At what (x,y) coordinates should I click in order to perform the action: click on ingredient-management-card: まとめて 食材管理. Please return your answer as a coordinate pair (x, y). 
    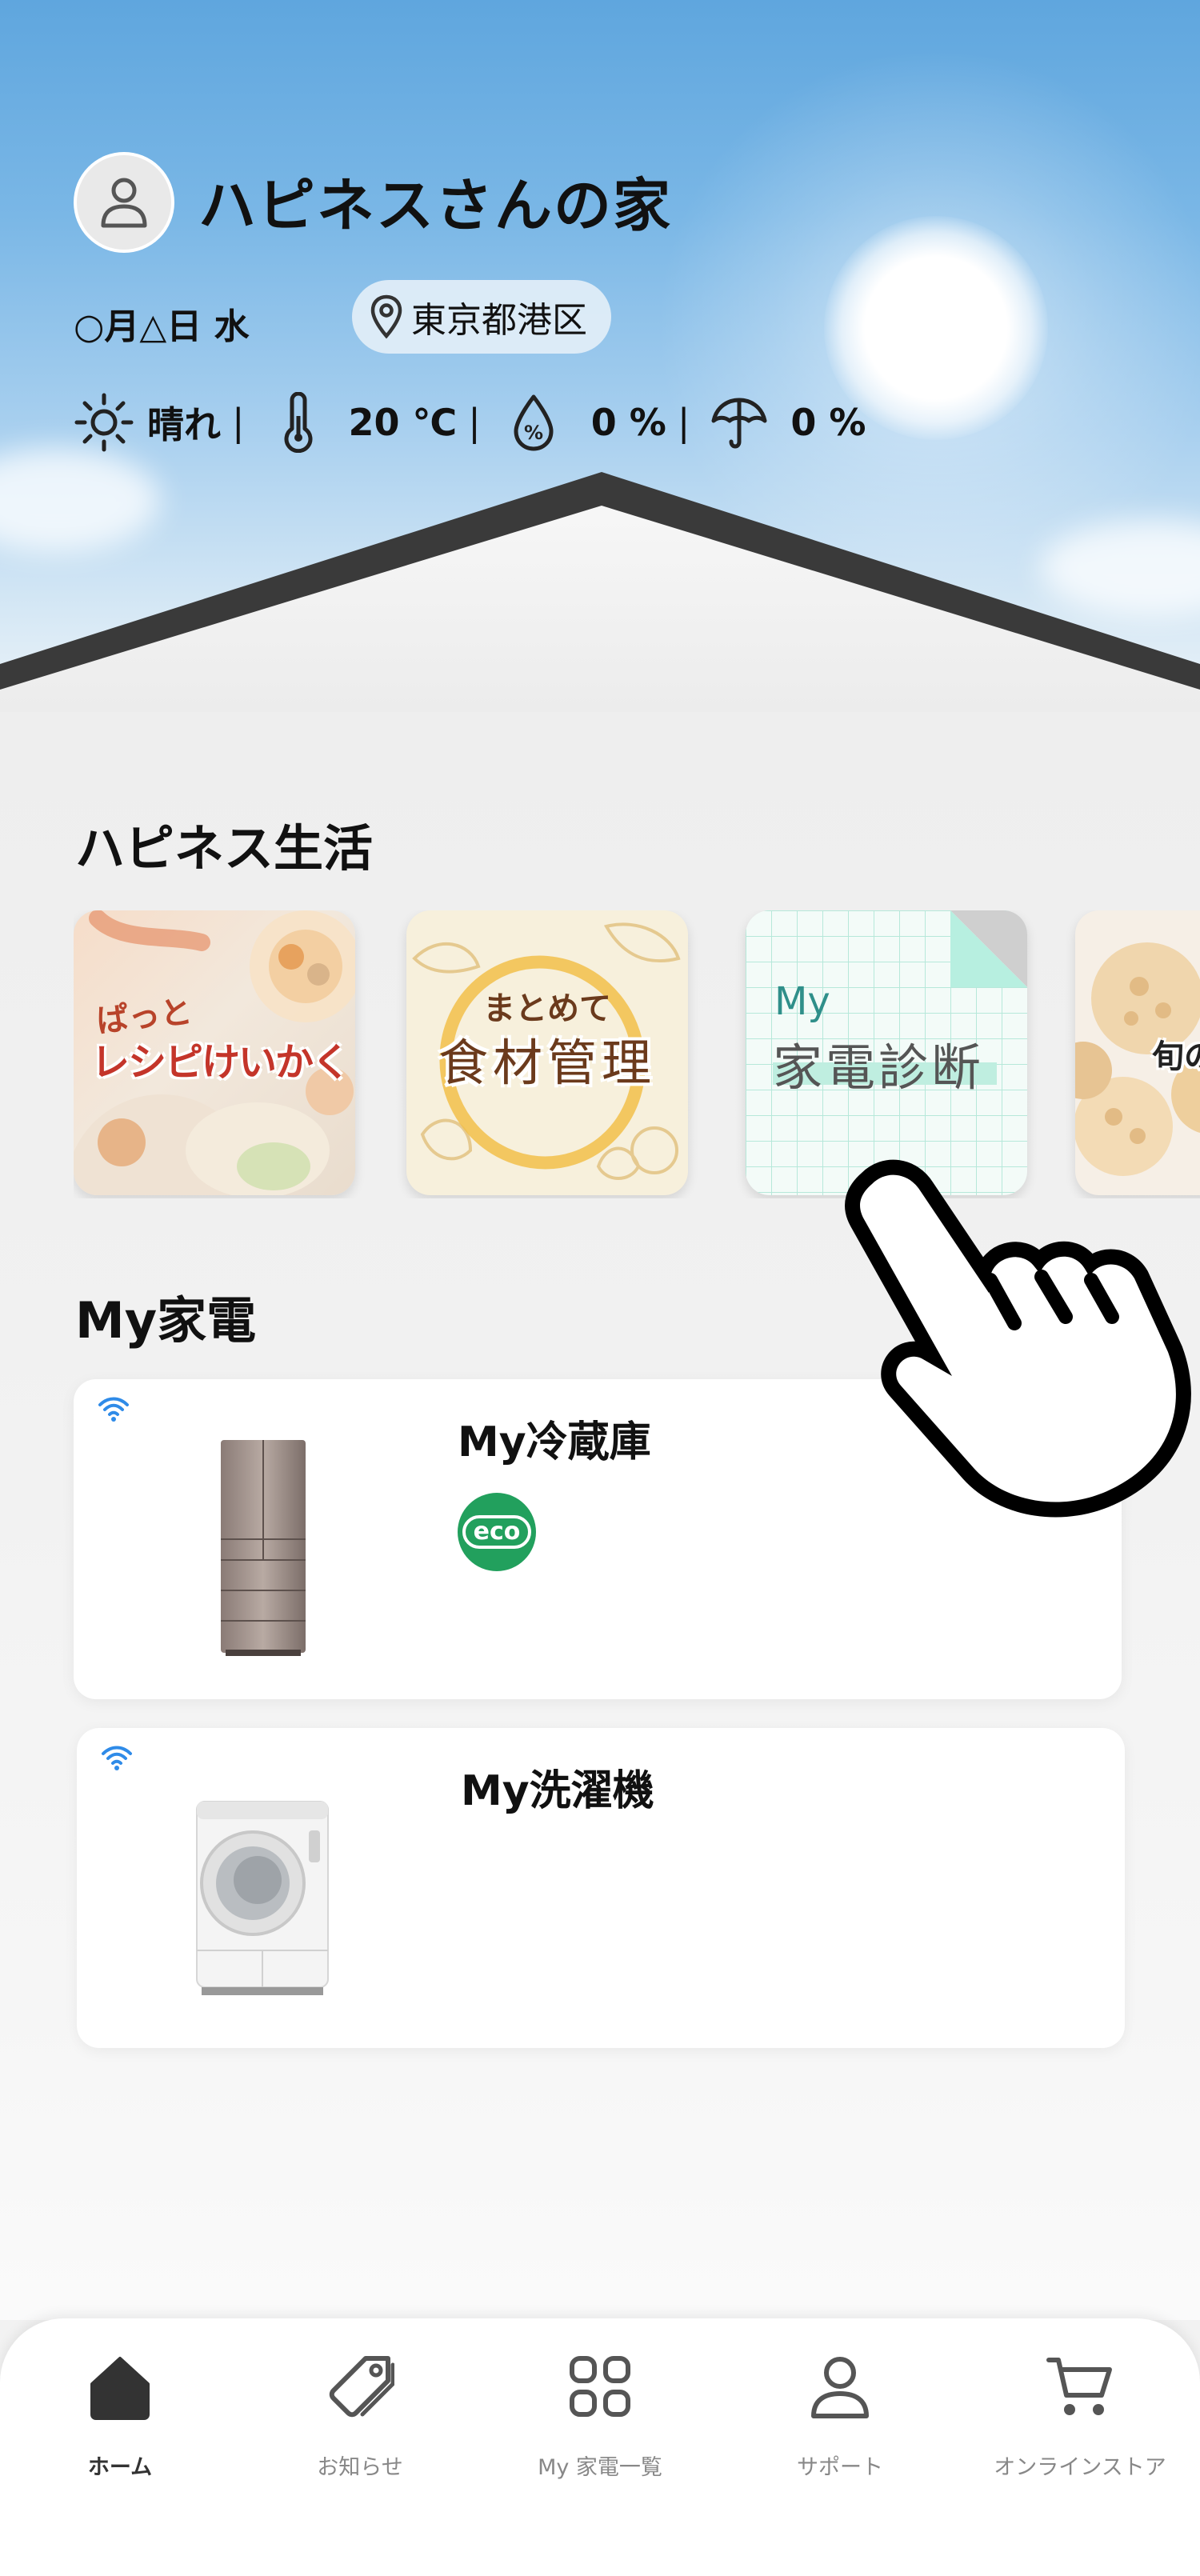
    Looking at the image, I should click on (547, 1052).